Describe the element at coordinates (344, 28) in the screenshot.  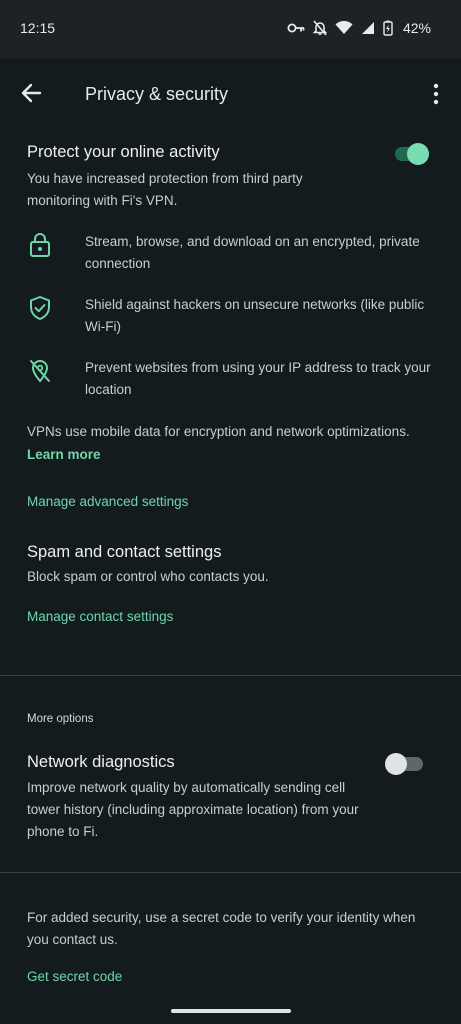
I see `wifi-icon` at that location.